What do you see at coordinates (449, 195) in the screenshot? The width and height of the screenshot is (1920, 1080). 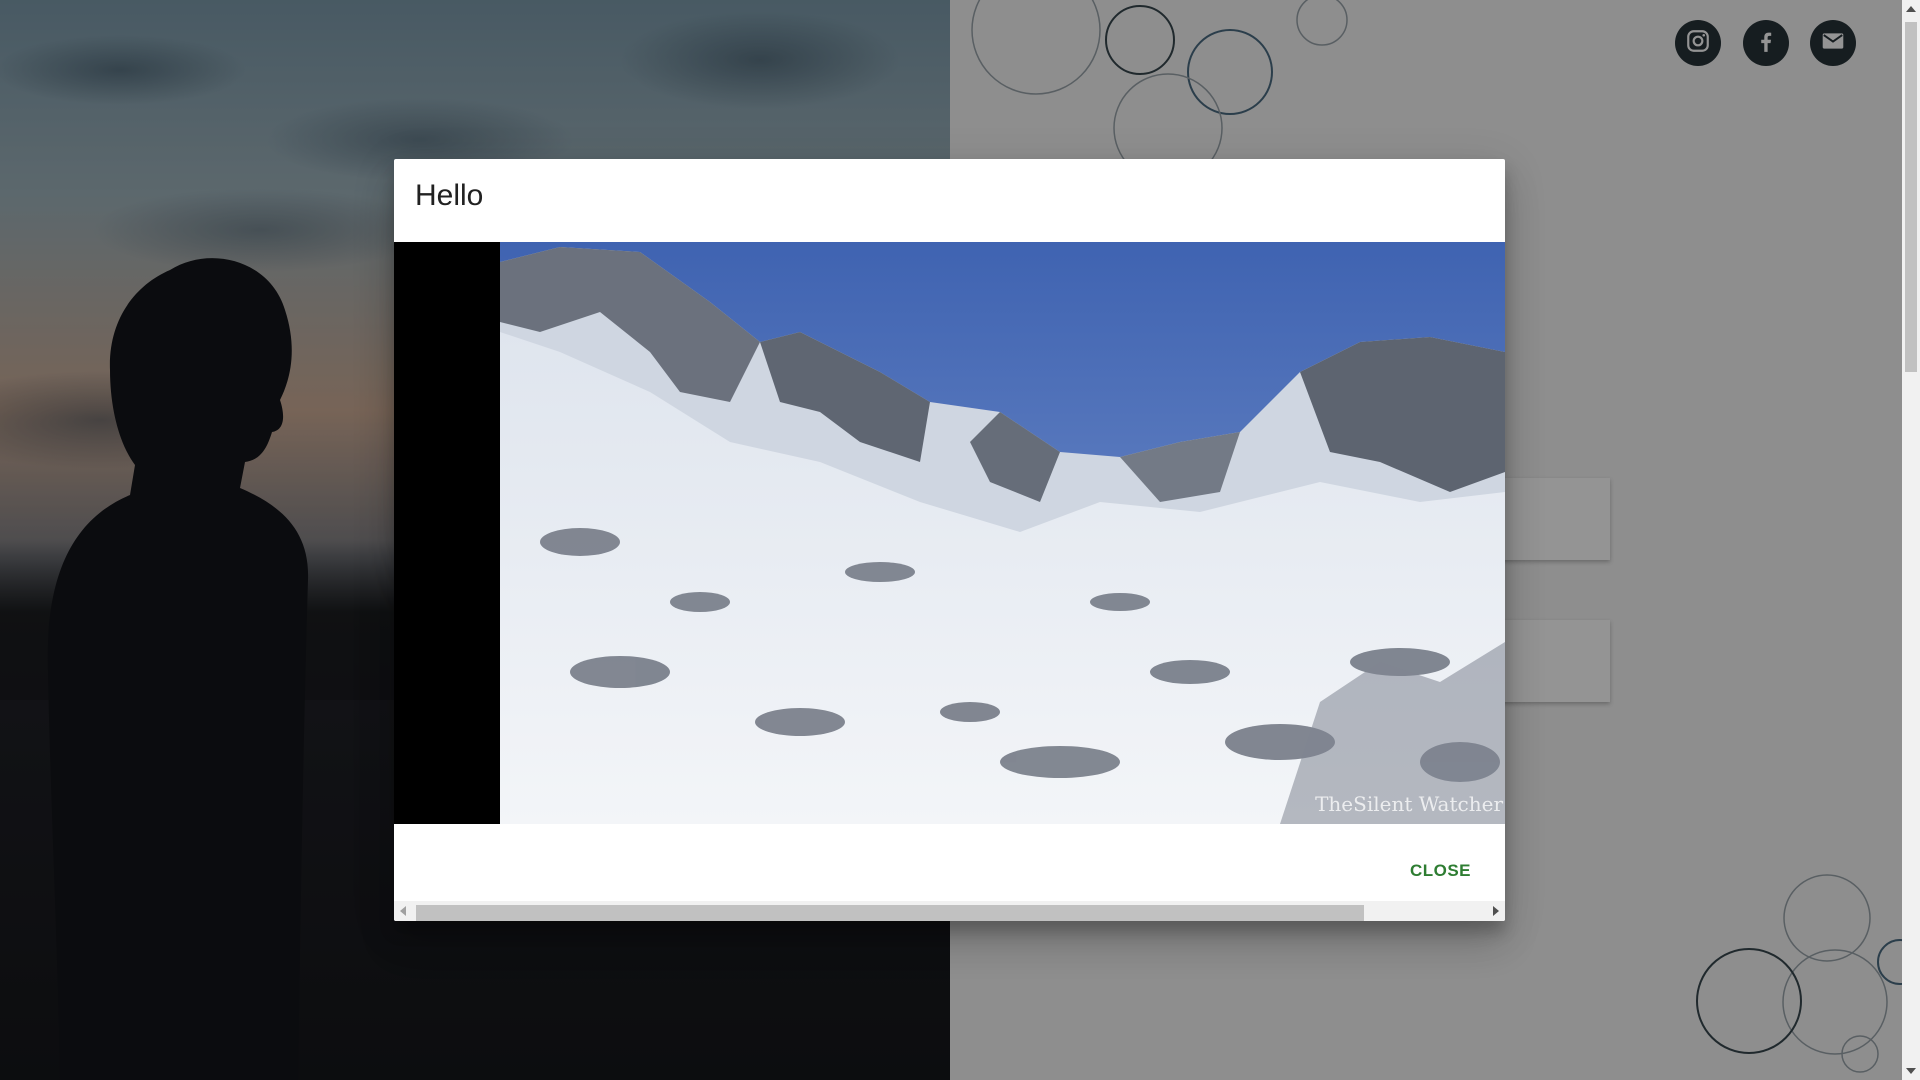 I see `modal-title: Hello` at bounding box center [449, 195].